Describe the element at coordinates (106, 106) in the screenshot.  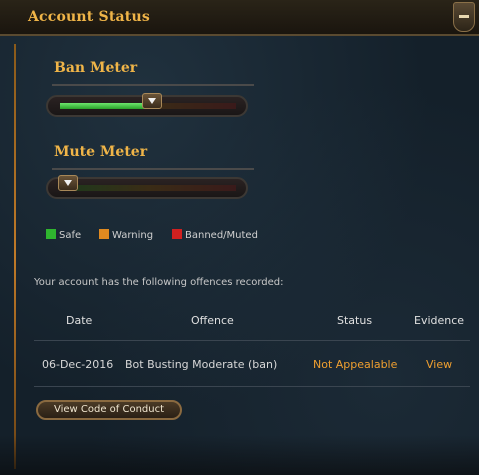
I see `ban-meter-fill` at that location.